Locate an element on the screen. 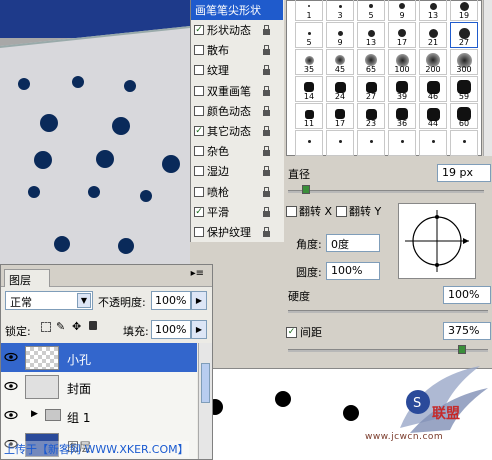 The width and height of the screenshot is (492, 460). fill-field: 100% is located at coordinates (171, 329).